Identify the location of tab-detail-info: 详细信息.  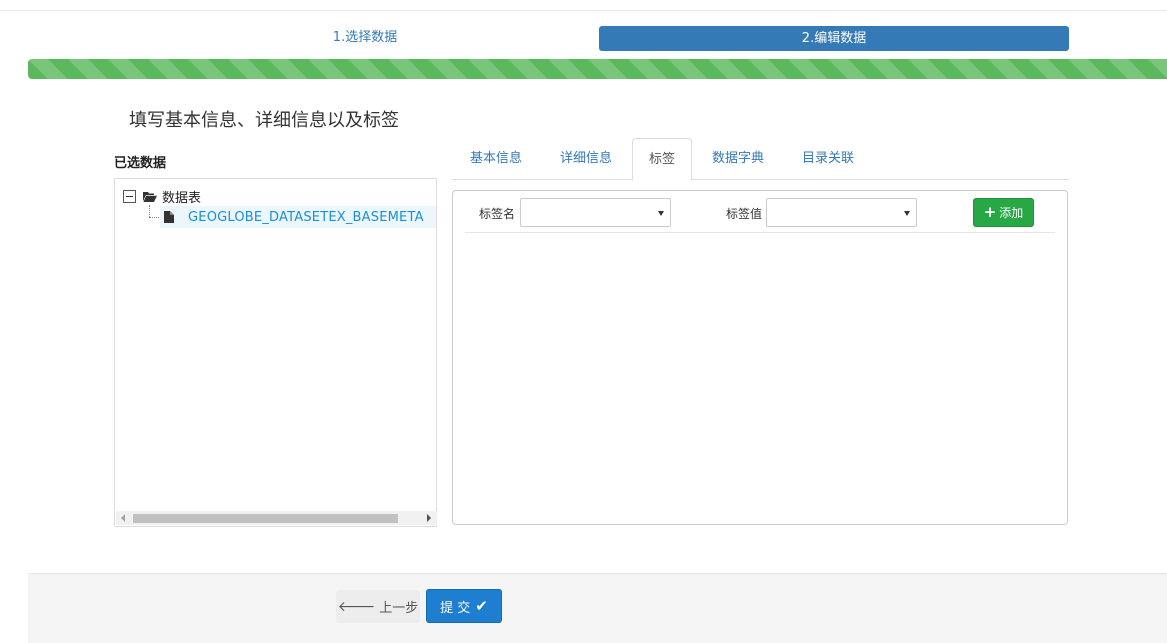
(586, 159).